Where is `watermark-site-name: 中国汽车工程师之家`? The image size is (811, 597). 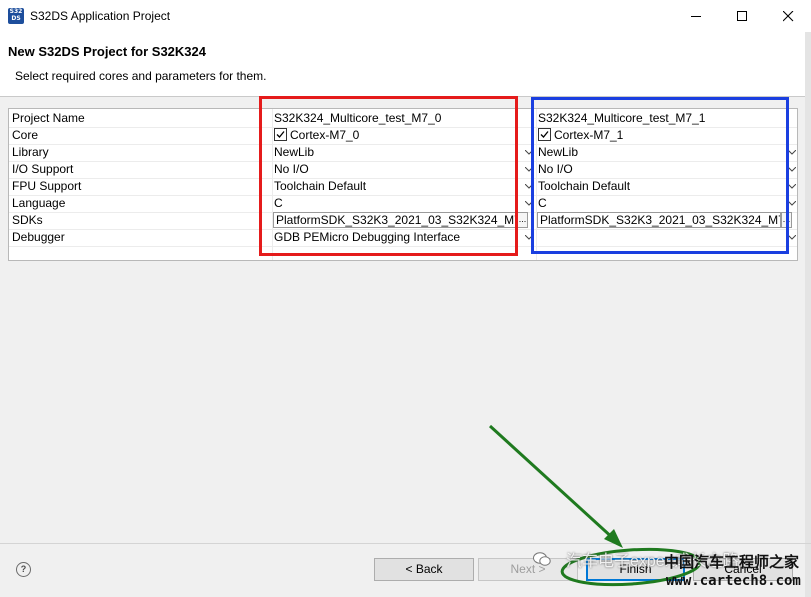
watermark-site-name: 中国汽车工程师之家 is located at coordinates (732, 562).